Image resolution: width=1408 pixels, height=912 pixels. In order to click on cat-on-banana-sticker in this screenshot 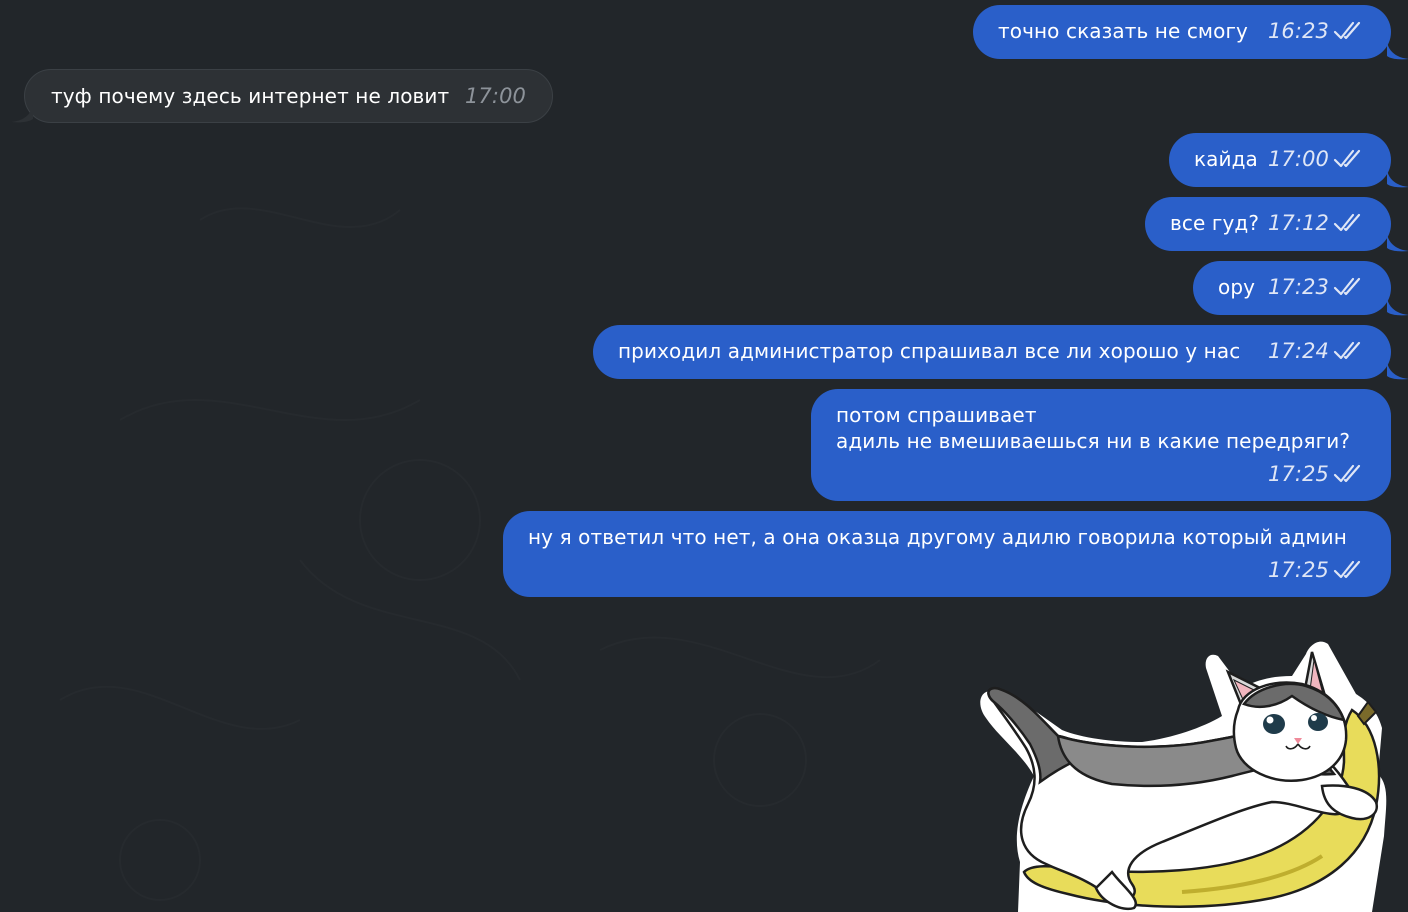, I will do `click(1182, 774)`.